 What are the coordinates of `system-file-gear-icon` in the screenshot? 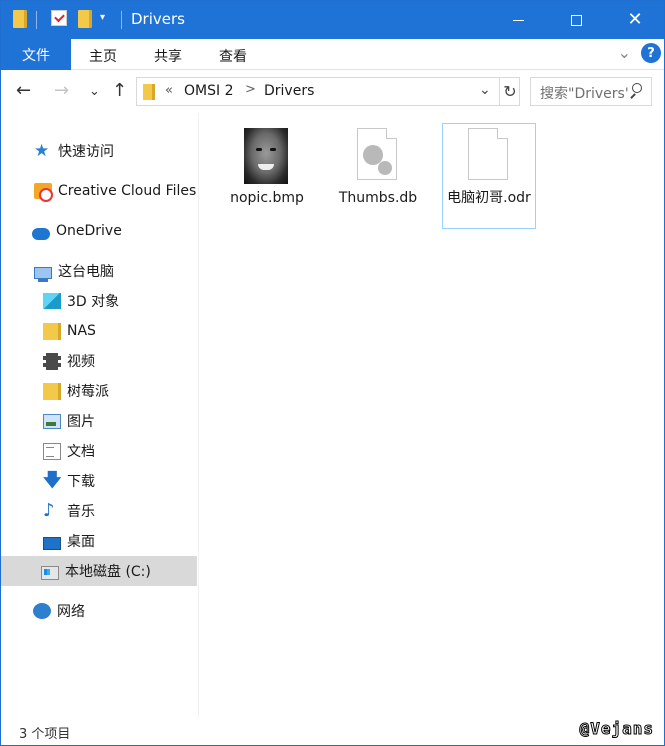 It's located at (377, 154).